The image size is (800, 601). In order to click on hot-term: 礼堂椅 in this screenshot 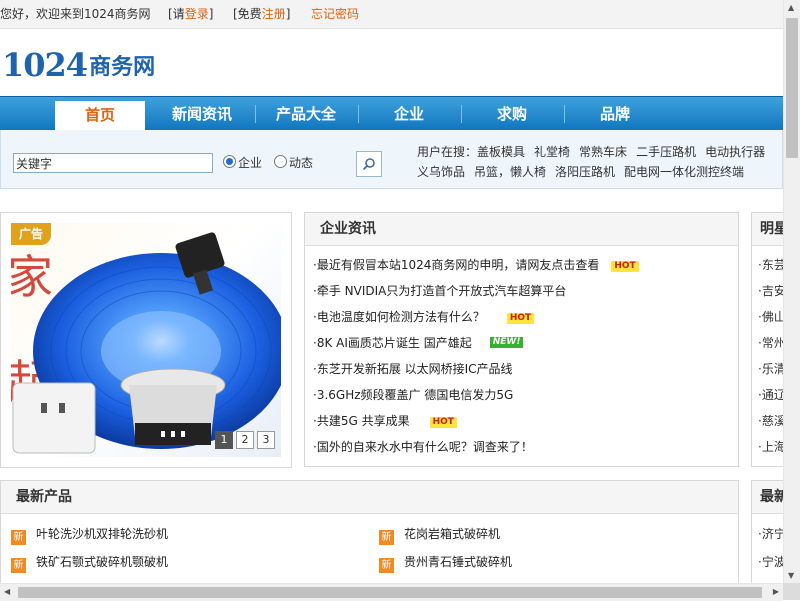, I will do `click(552, 152)`.